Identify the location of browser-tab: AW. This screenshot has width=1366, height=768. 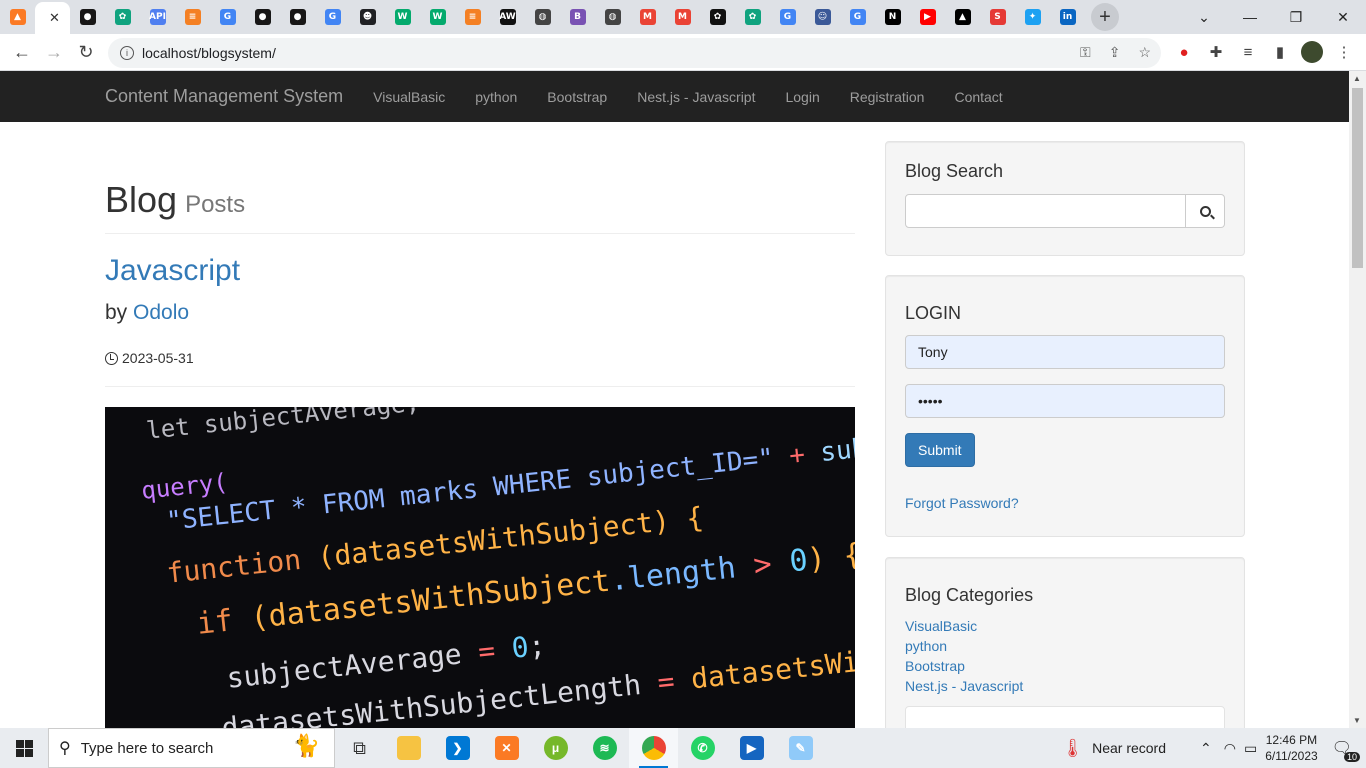
(507, 17).